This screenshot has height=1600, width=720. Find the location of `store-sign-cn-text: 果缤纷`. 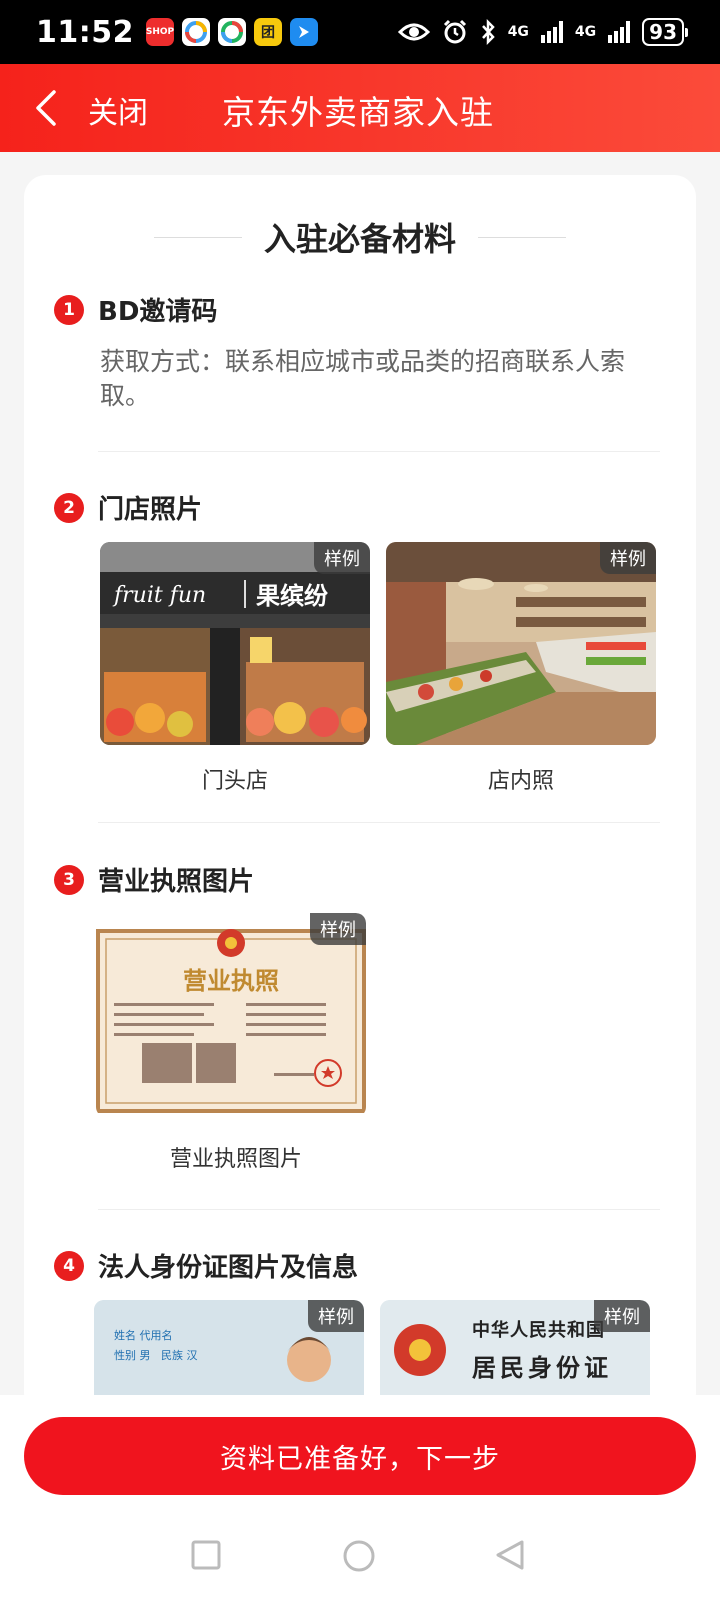

store-sign-cn-text: 果缤纷 is located at coordinates (292, 596).